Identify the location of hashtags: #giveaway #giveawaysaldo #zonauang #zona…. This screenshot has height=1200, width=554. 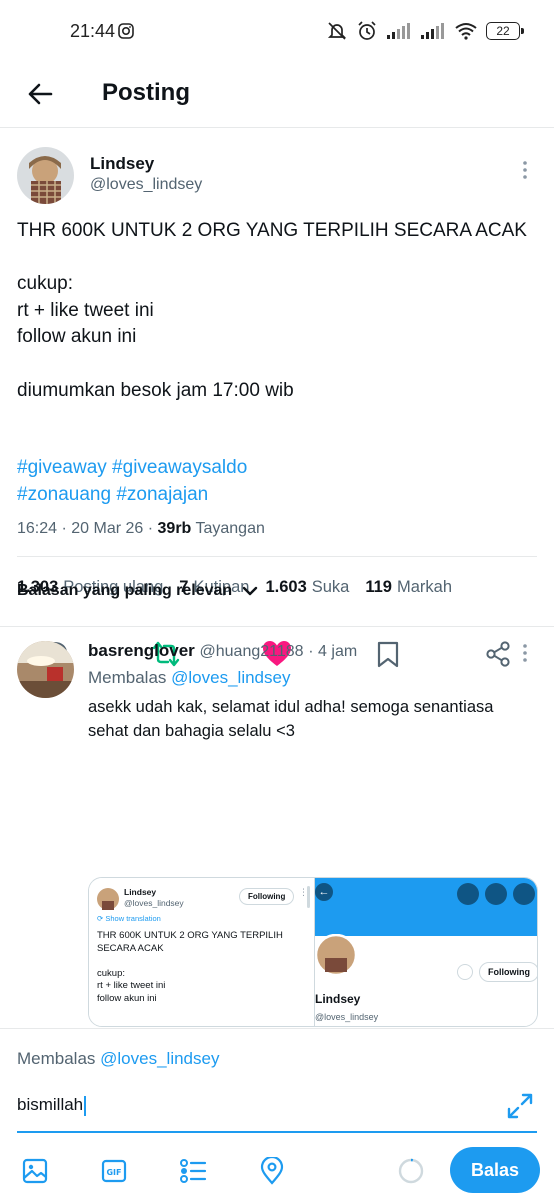
(277, 481).